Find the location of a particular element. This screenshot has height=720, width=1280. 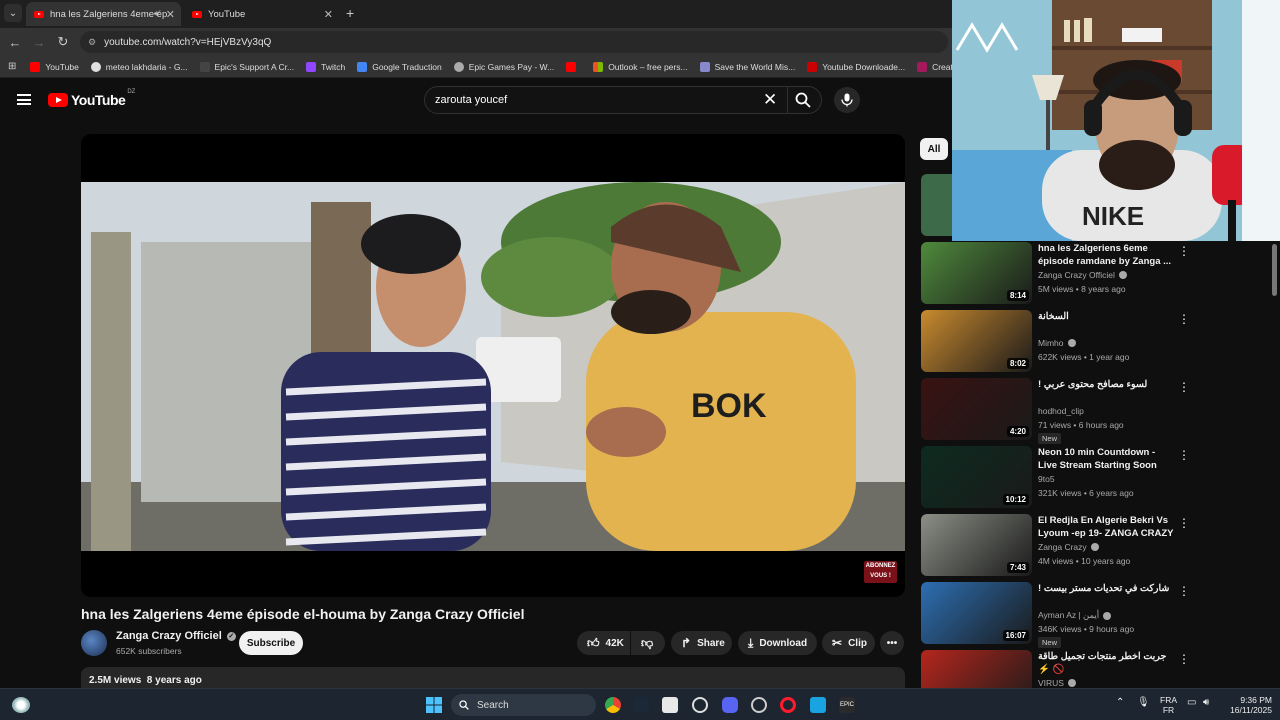

recommendation-channel: Mimho is located at coordinates (1057, 343).